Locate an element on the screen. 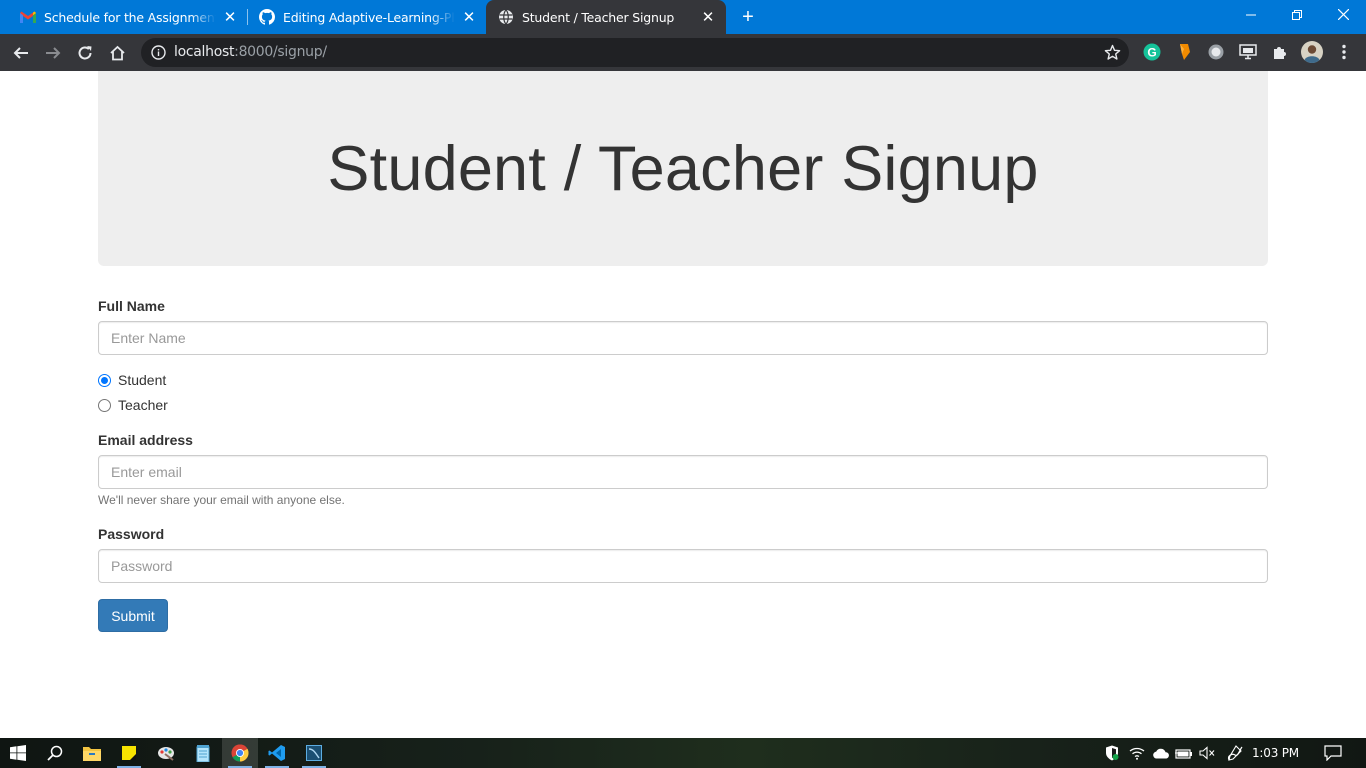 The width and height of the screenshot is (1366, 768). full-name-input is located at coordinates (683, 338).